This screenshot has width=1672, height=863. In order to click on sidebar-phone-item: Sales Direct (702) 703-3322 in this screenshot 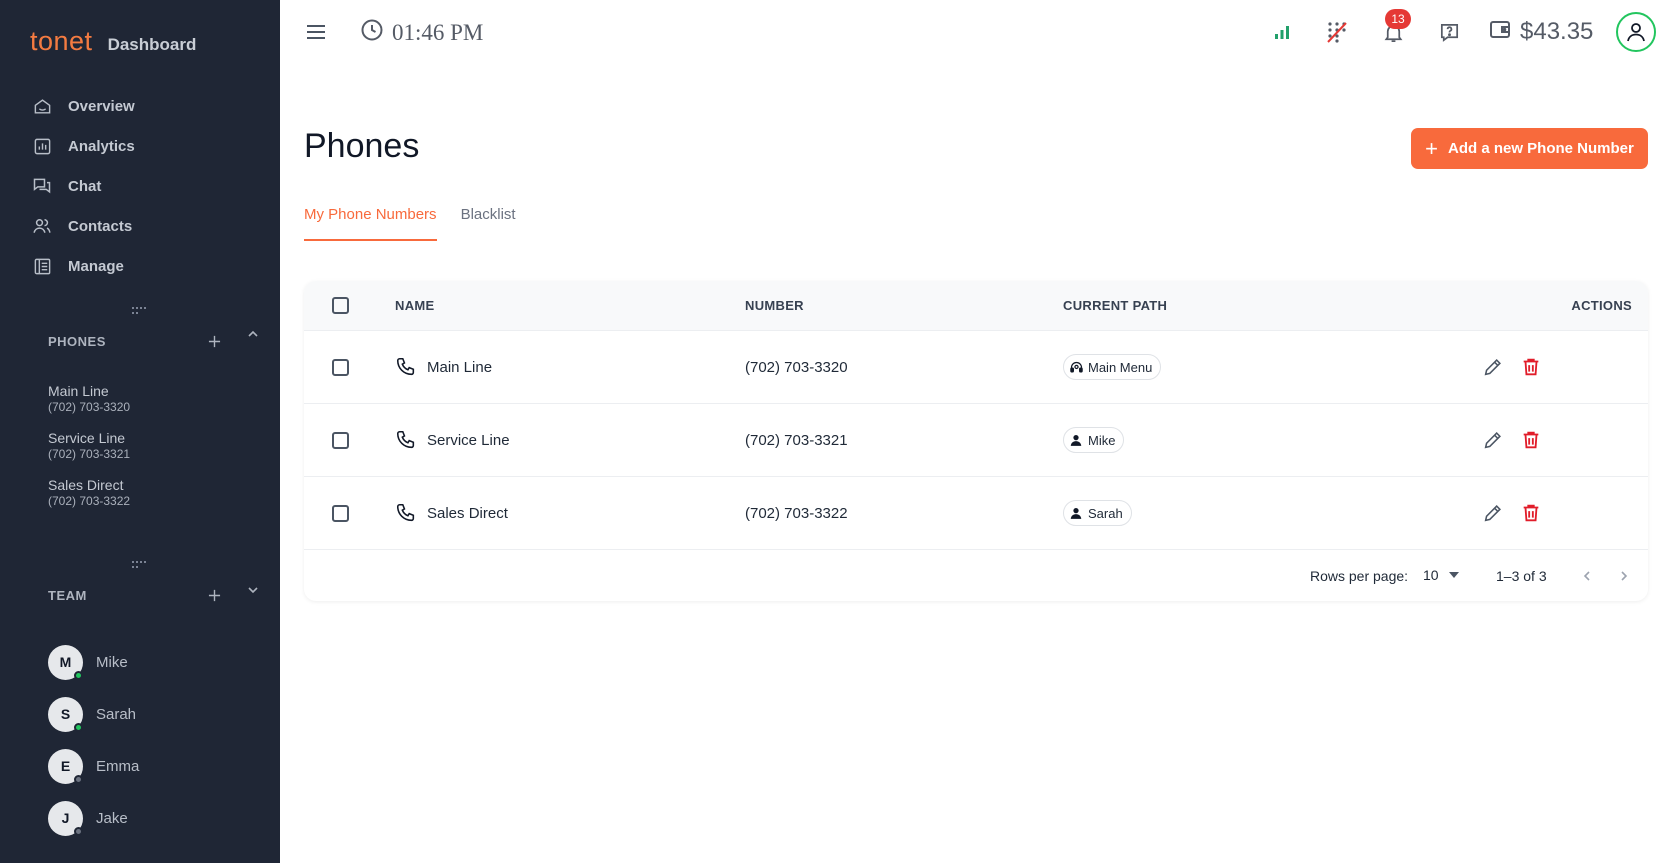, I will do `click(89, 500)`.